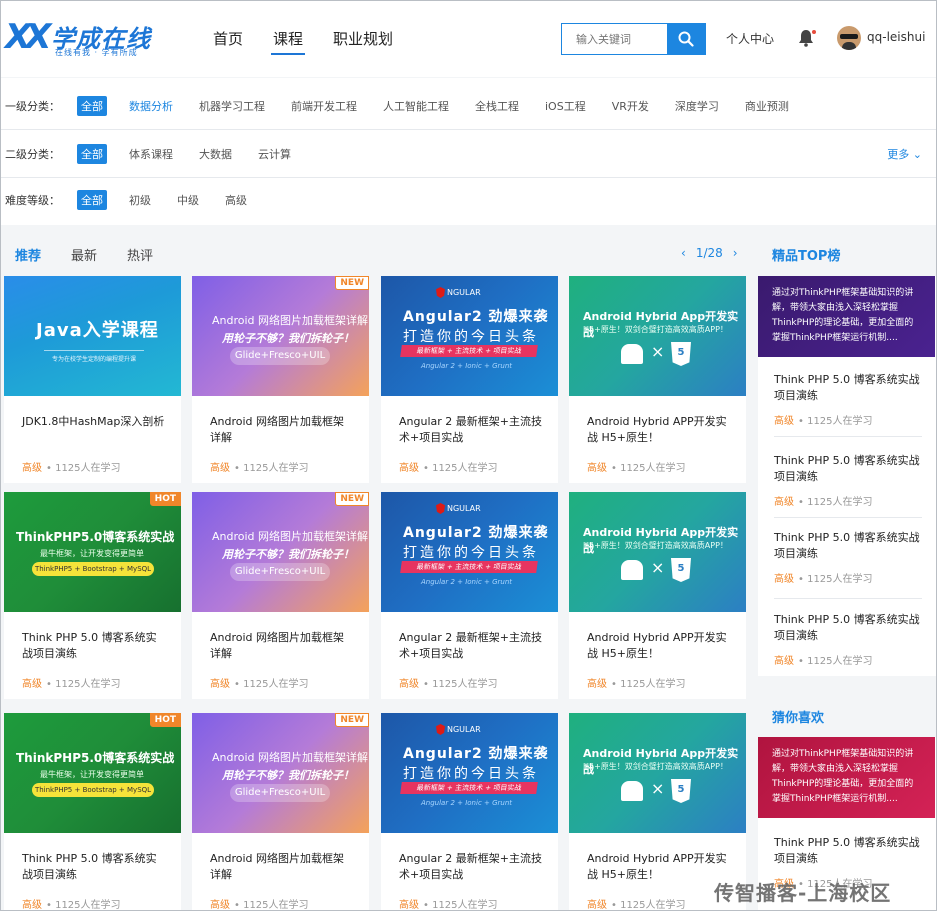  I want to click on filter-option: 机器学习工程, so click(232, 106).